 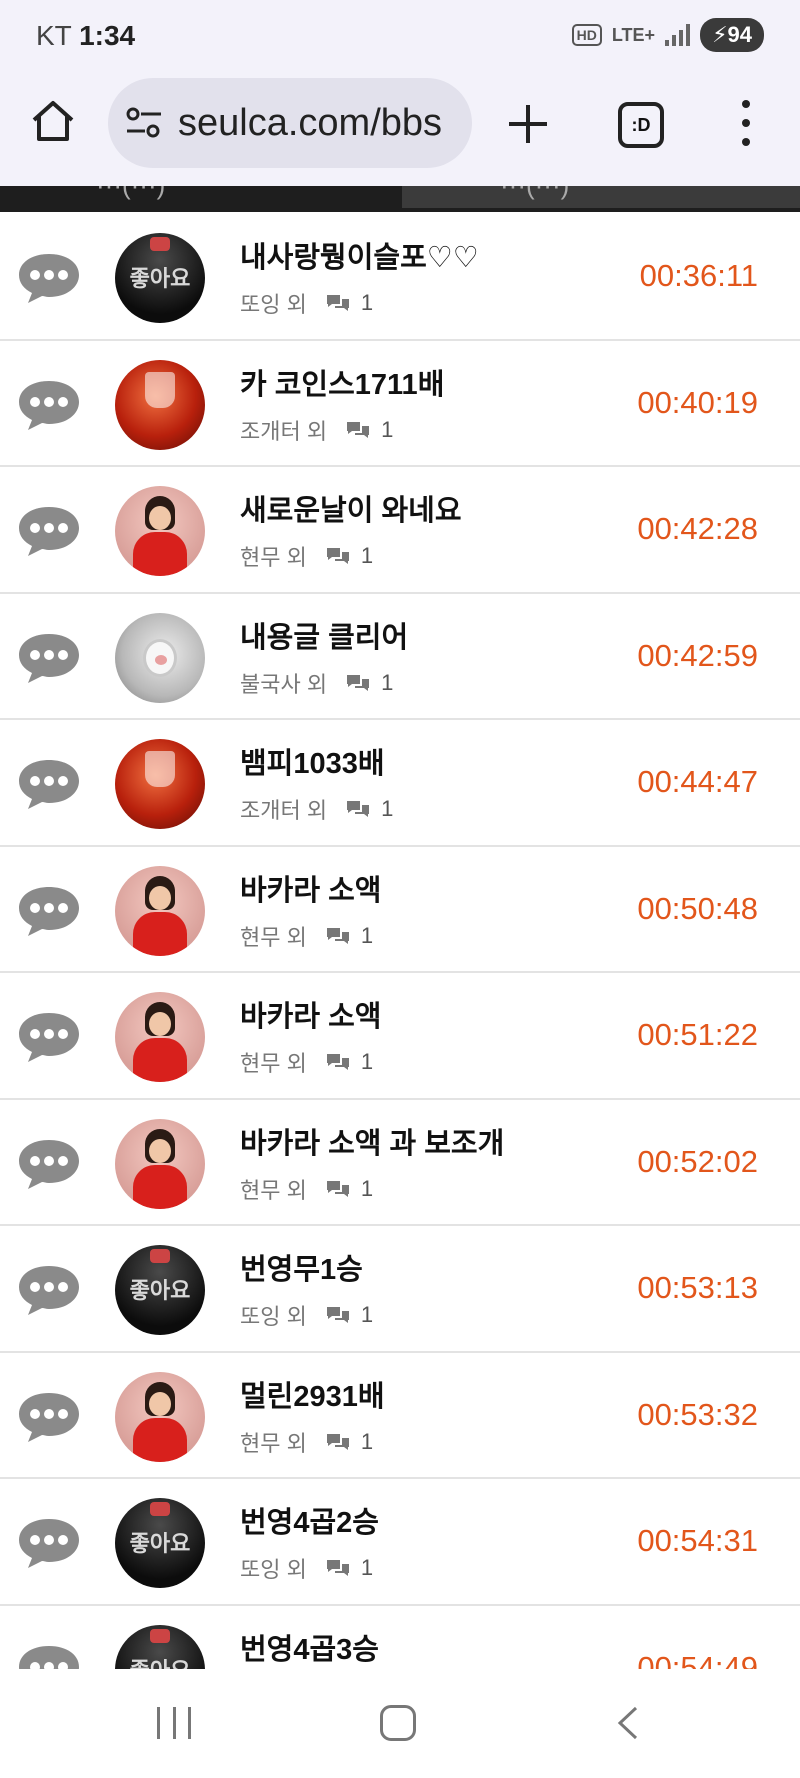 I want to click on tab-right-label: ···(···), so click(x=534, y=193).